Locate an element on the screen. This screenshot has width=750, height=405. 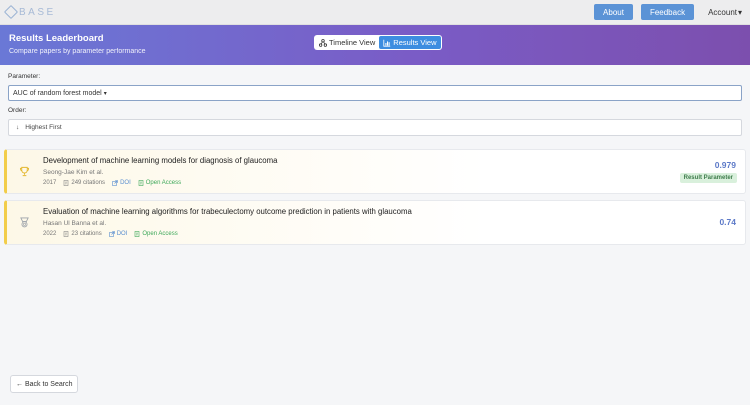
app-logo: BASE is located at coordinates (29, 12).